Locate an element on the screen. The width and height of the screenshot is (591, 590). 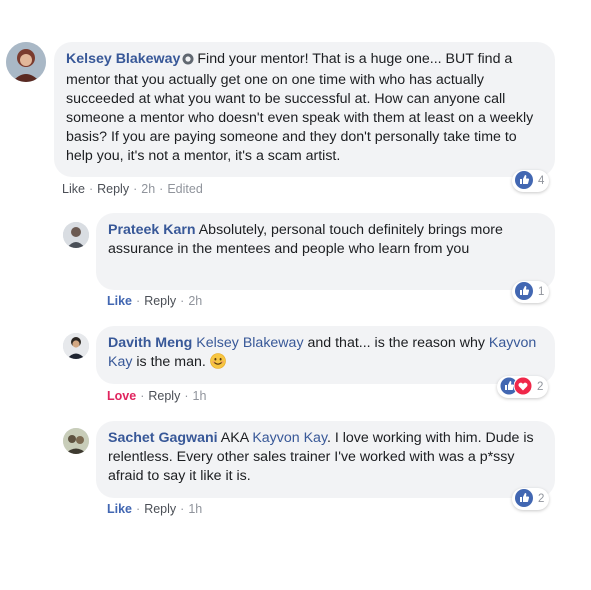
mention-link: Kelsey Blakeway is located at coordinates (249, 343).